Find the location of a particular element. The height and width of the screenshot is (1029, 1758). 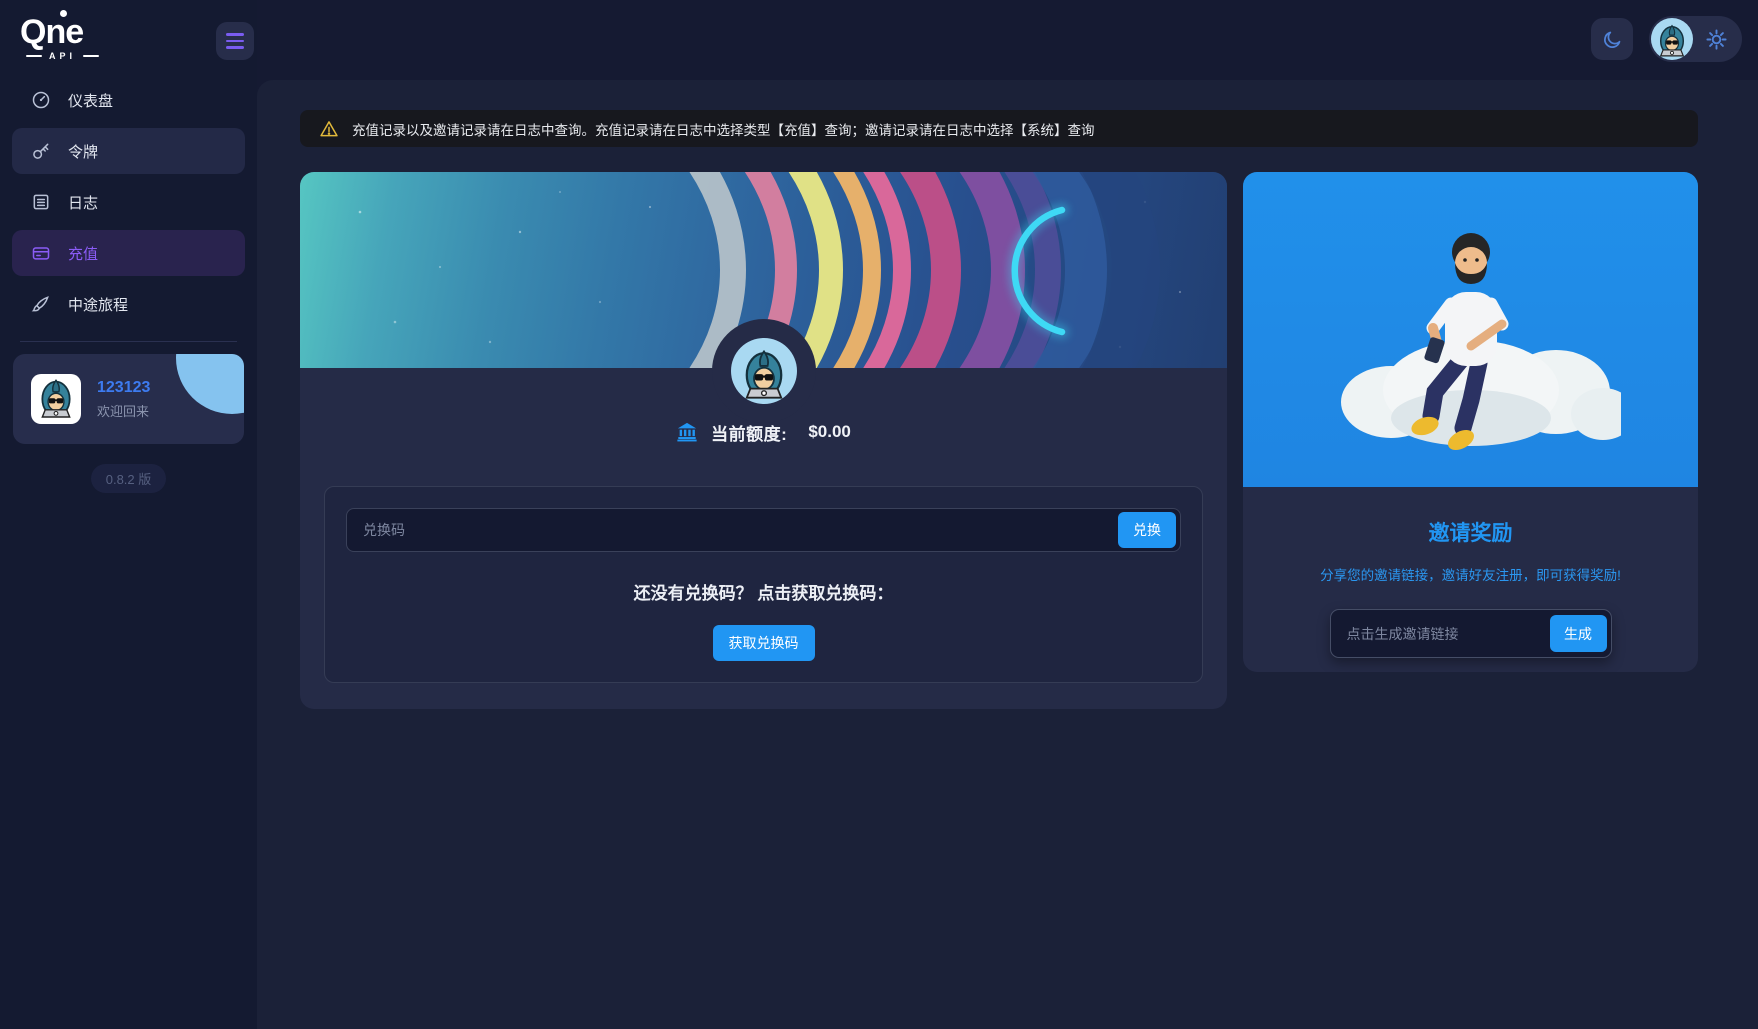

brand-sub-label: API is located at coordinates (63, 56).